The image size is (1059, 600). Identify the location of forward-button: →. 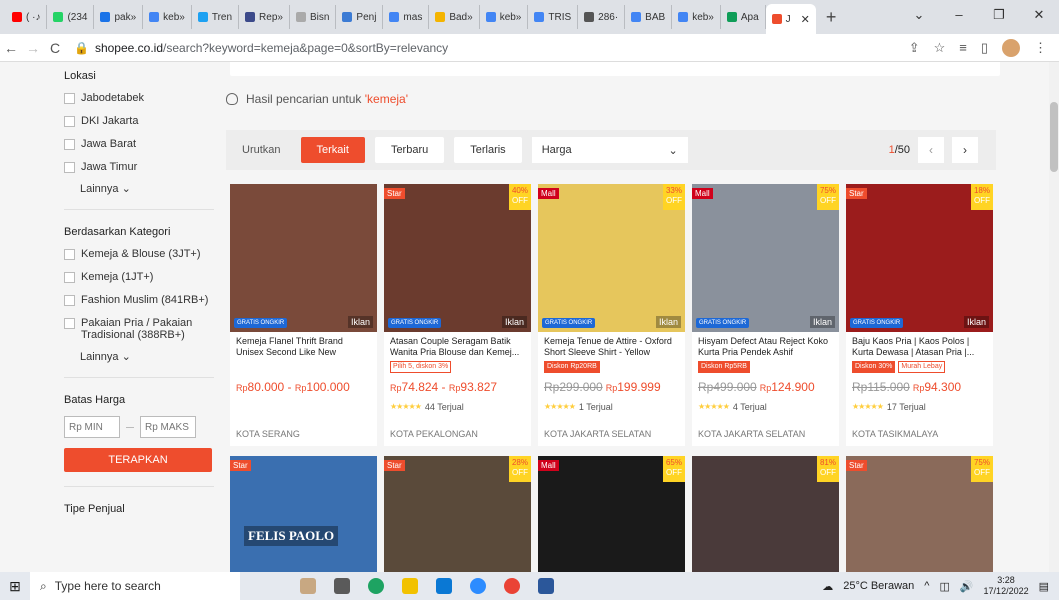
(33, 48).